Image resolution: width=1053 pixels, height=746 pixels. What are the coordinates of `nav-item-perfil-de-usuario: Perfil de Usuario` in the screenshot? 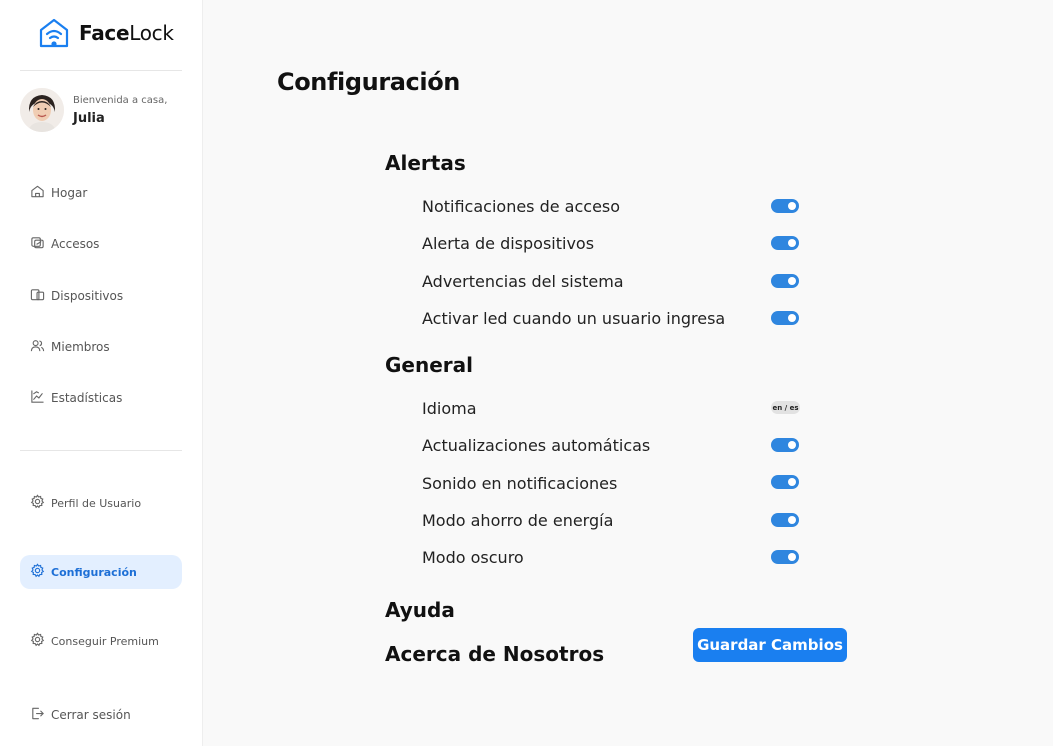 It's located at (101, 503).